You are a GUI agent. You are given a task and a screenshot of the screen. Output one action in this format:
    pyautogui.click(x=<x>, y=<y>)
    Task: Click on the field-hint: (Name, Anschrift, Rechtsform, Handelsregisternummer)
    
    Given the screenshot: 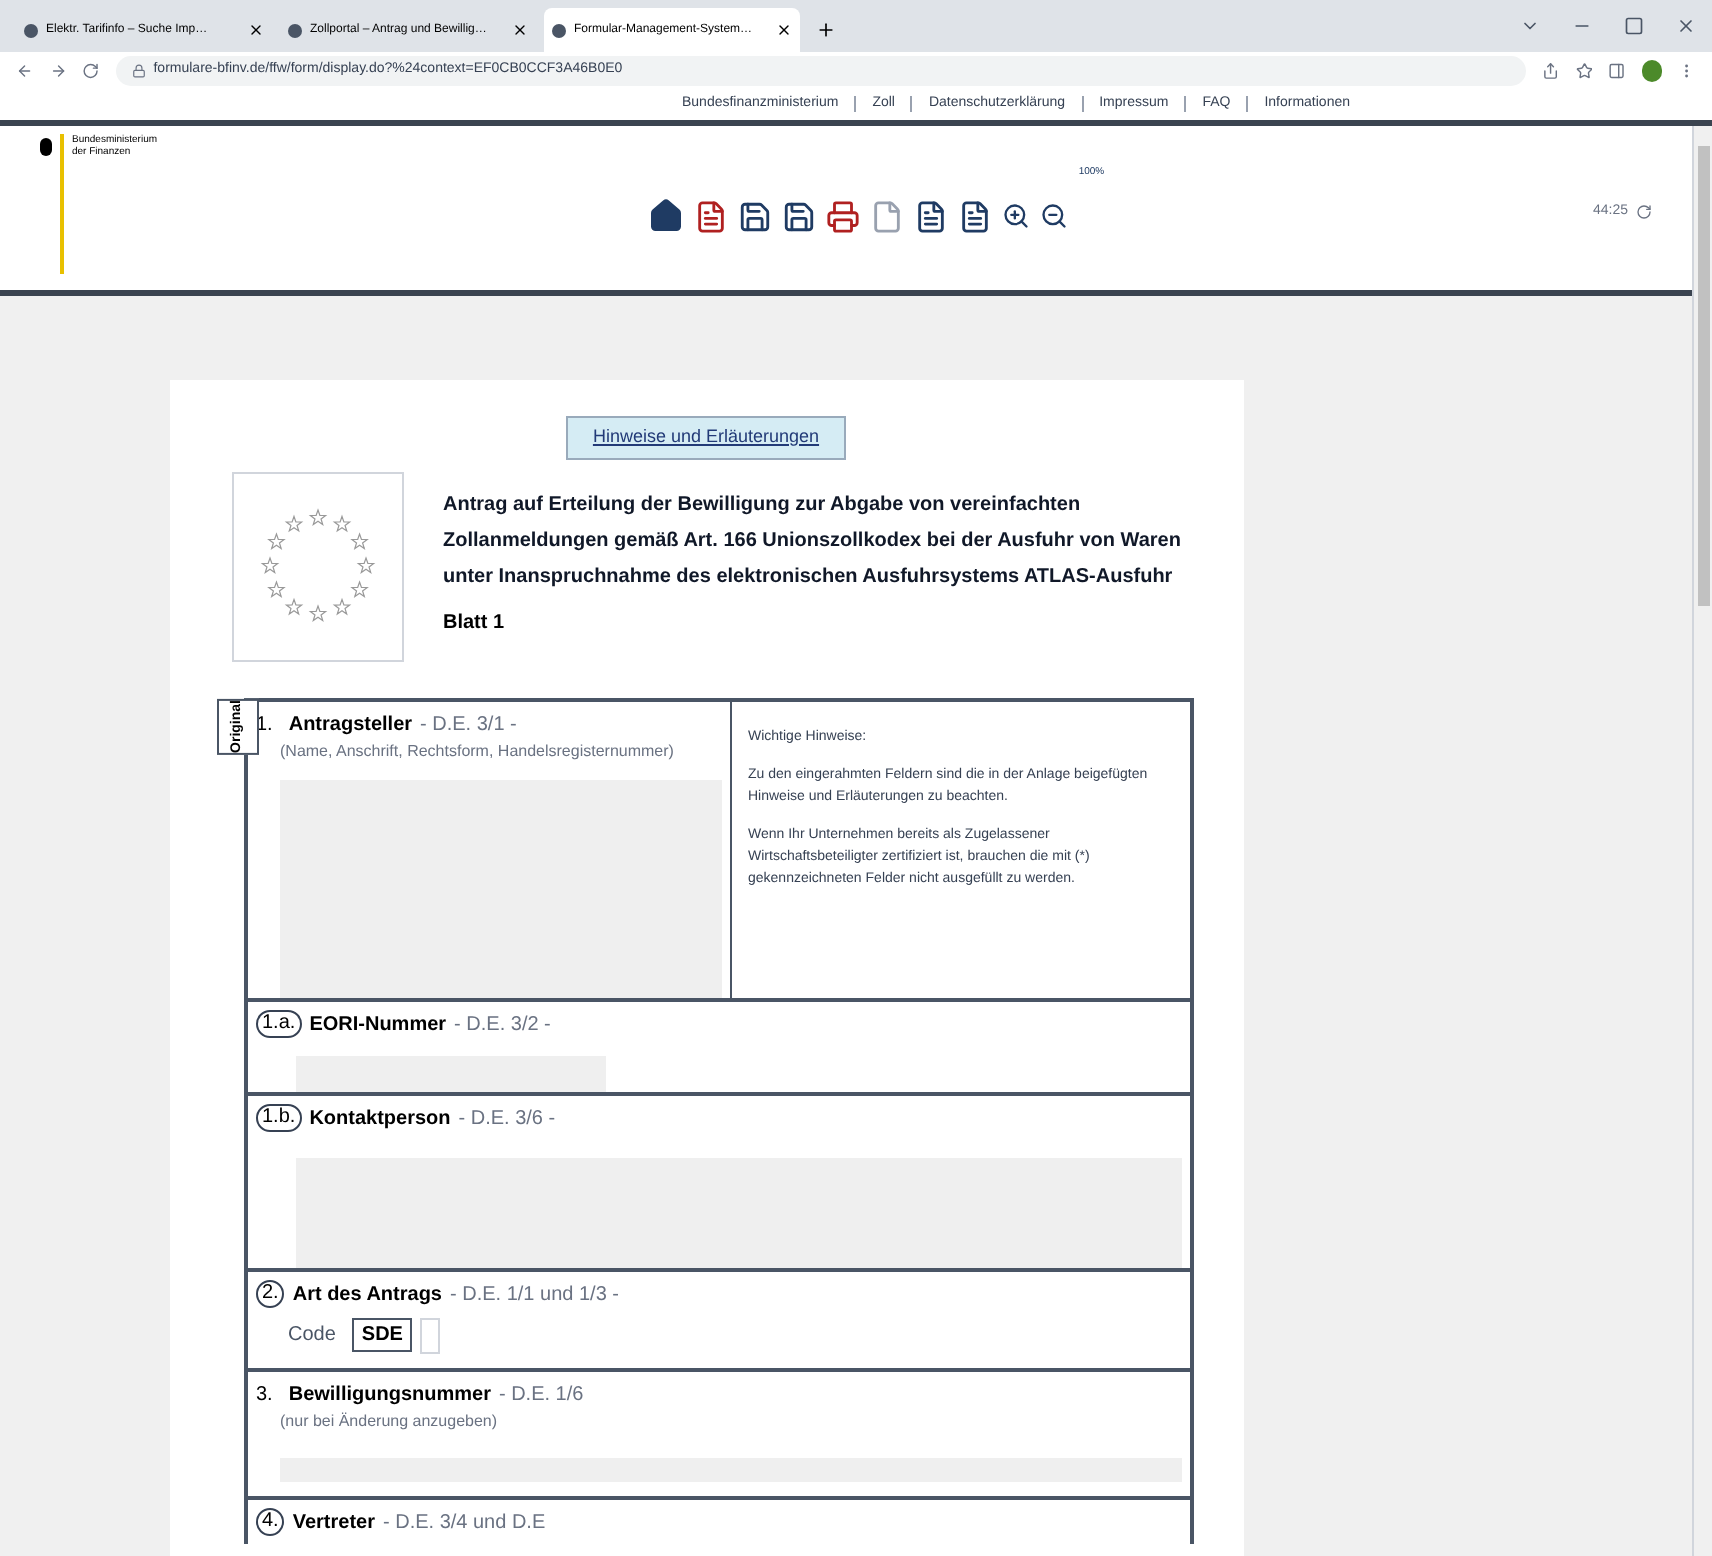 What is the action you would take?
    pyautogui.click(x=478, y=751)
    